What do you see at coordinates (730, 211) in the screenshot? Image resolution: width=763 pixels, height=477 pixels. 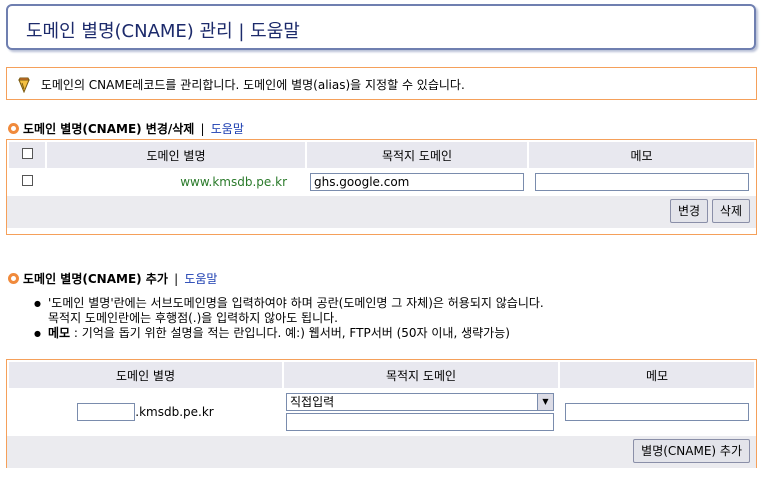 I see `delete-button: 삭제` at bounding box center [730, 211].